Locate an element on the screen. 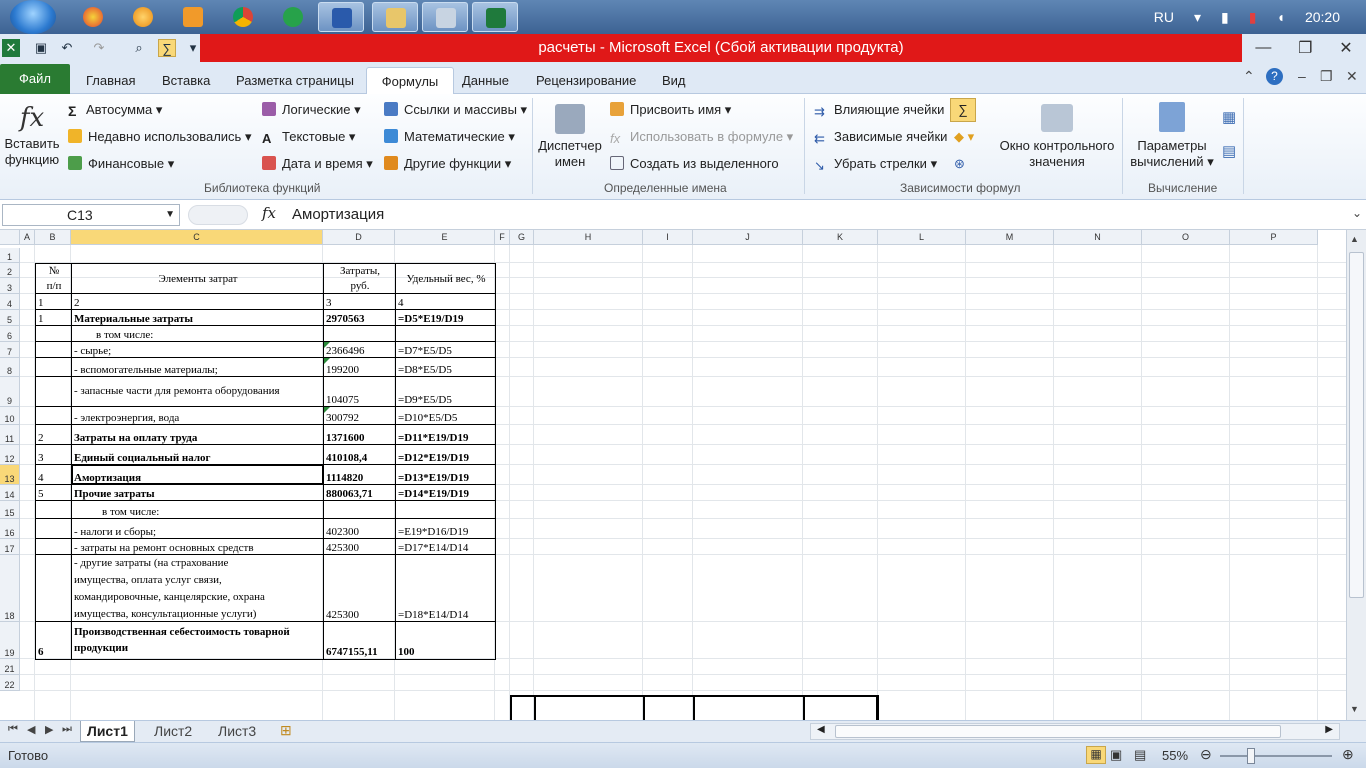  tab-review: Рецензирование is located at coordinates (586, 80).